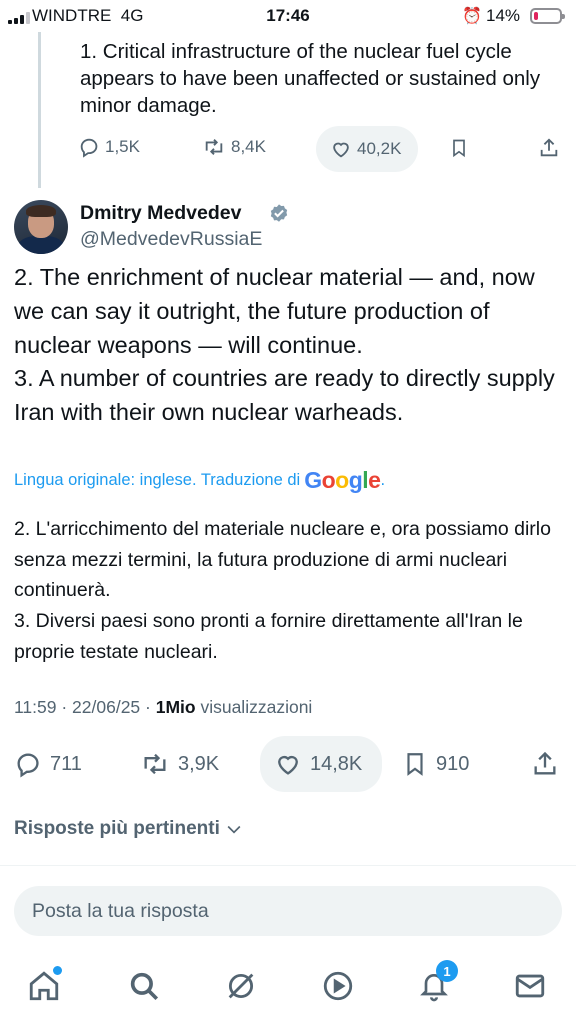 This screenshot has height=1024, width=576. What do you see at coordinates (288, 865) in the screenshot?
I see `divider` at bounding box center [288, 865].